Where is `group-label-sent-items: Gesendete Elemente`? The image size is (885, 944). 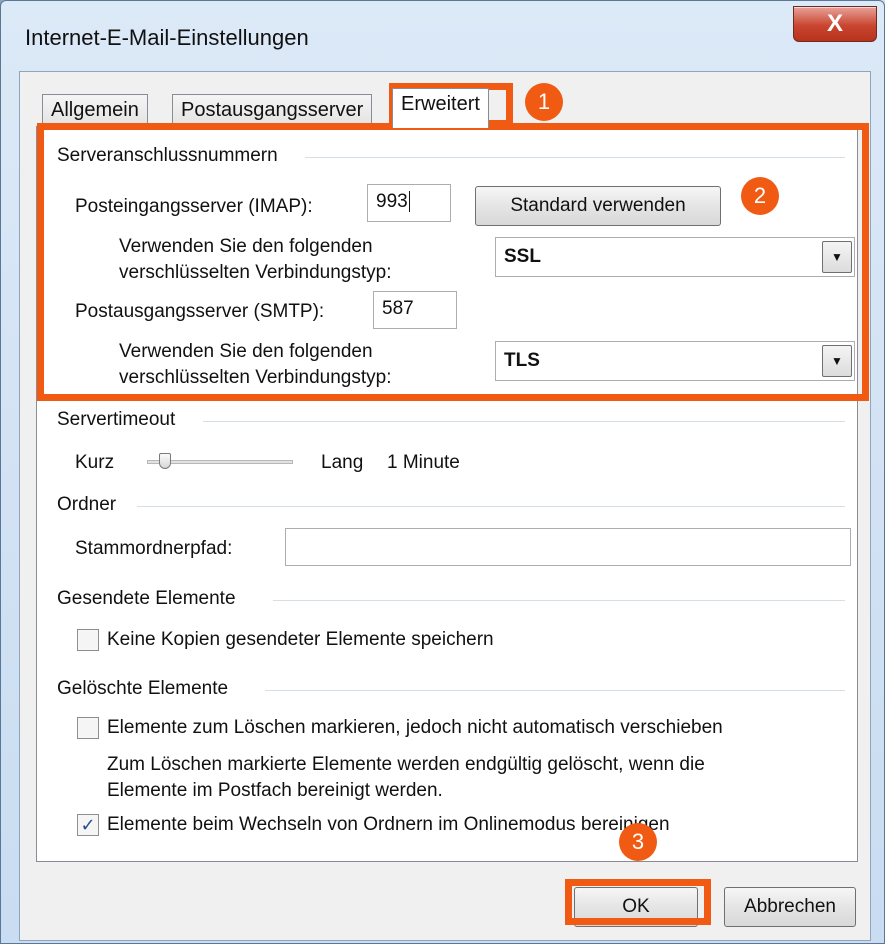
group-label-sent-items: Gesendete Elemente is located at coordinates (146, 598).